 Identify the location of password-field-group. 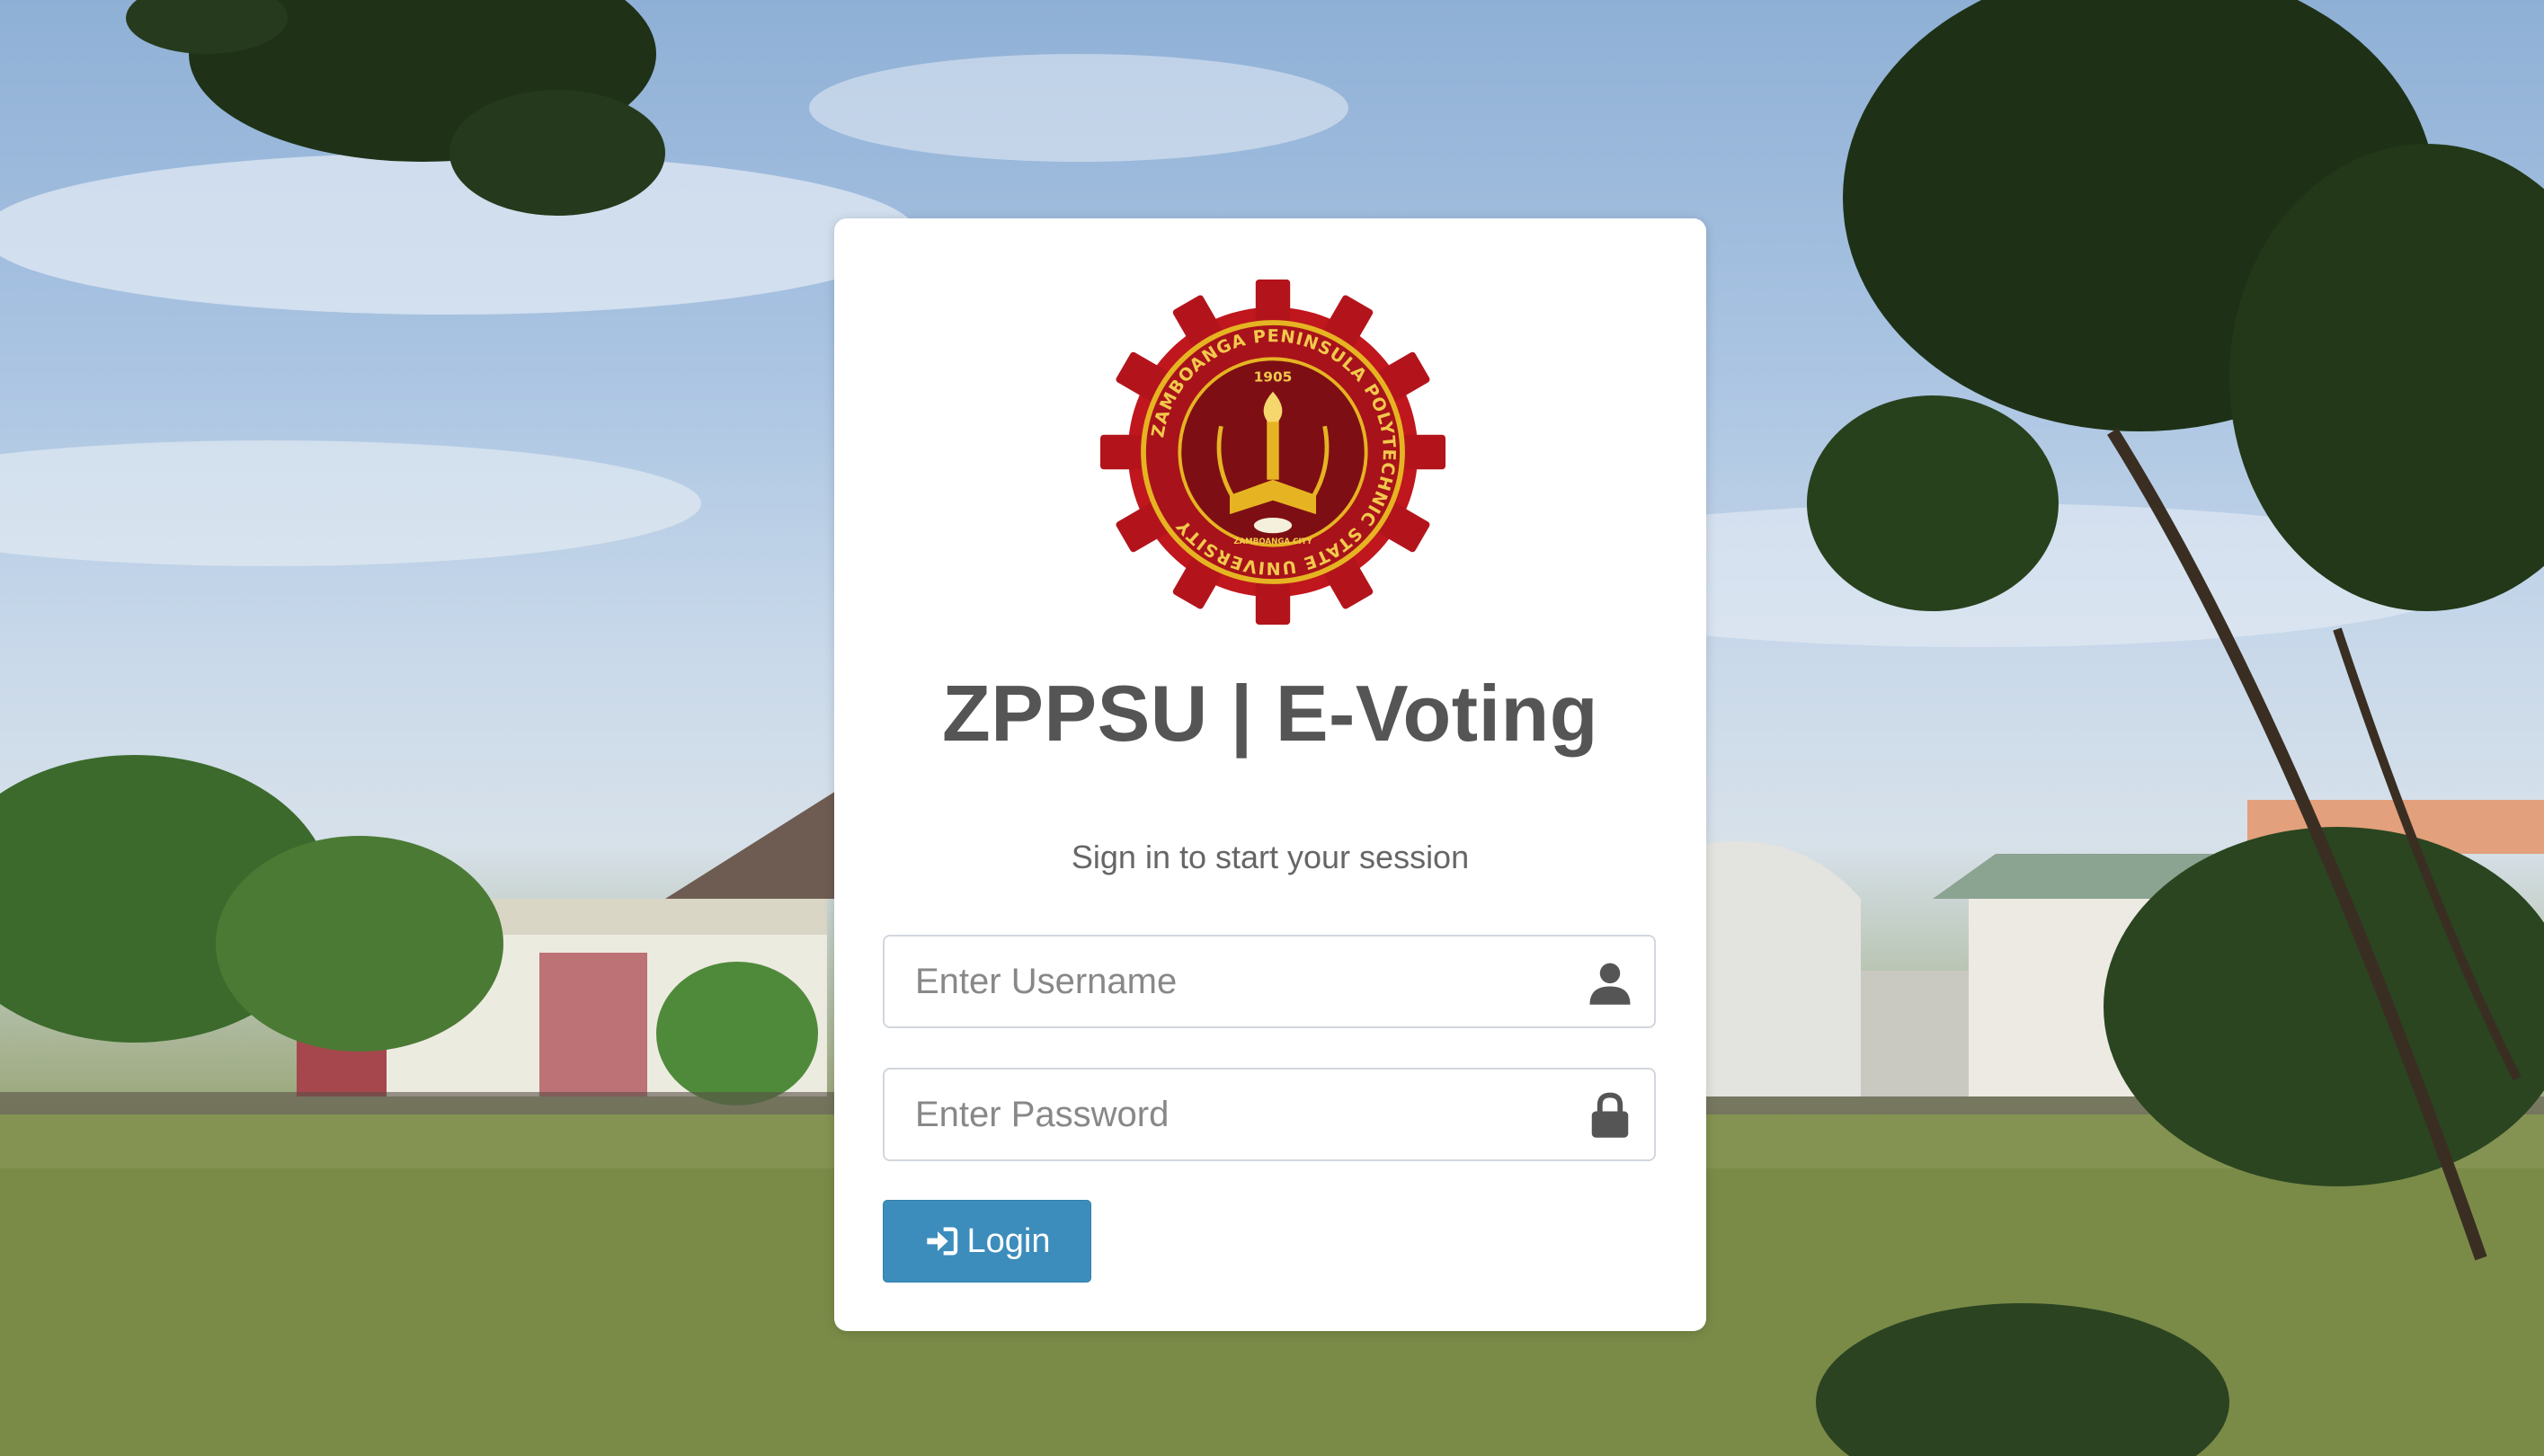
(1269, 1114).